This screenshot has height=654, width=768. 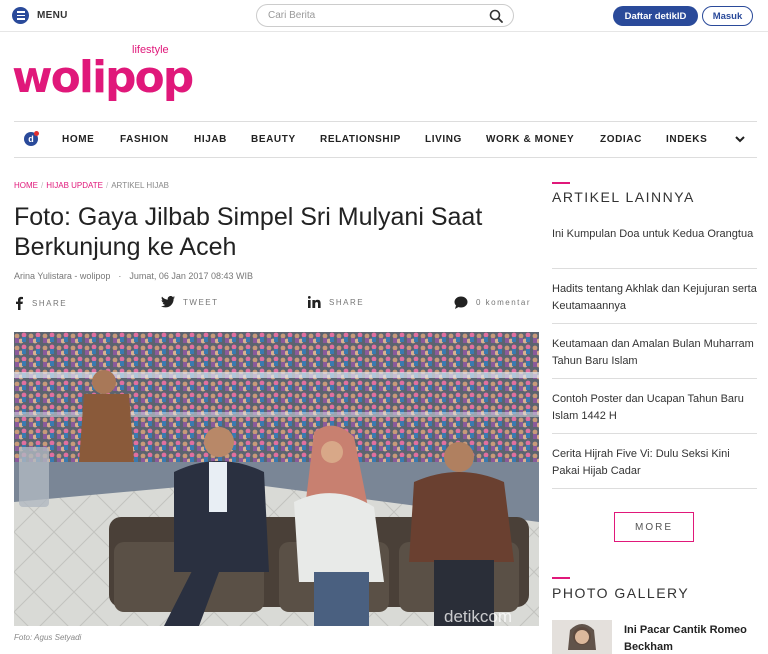 What do you see at coordinates (654, 241) in the screenshot?
I see `list-item: Ini Kumpulan Doa untuk Kedua Orangtua` at bounding box center [654, 241].